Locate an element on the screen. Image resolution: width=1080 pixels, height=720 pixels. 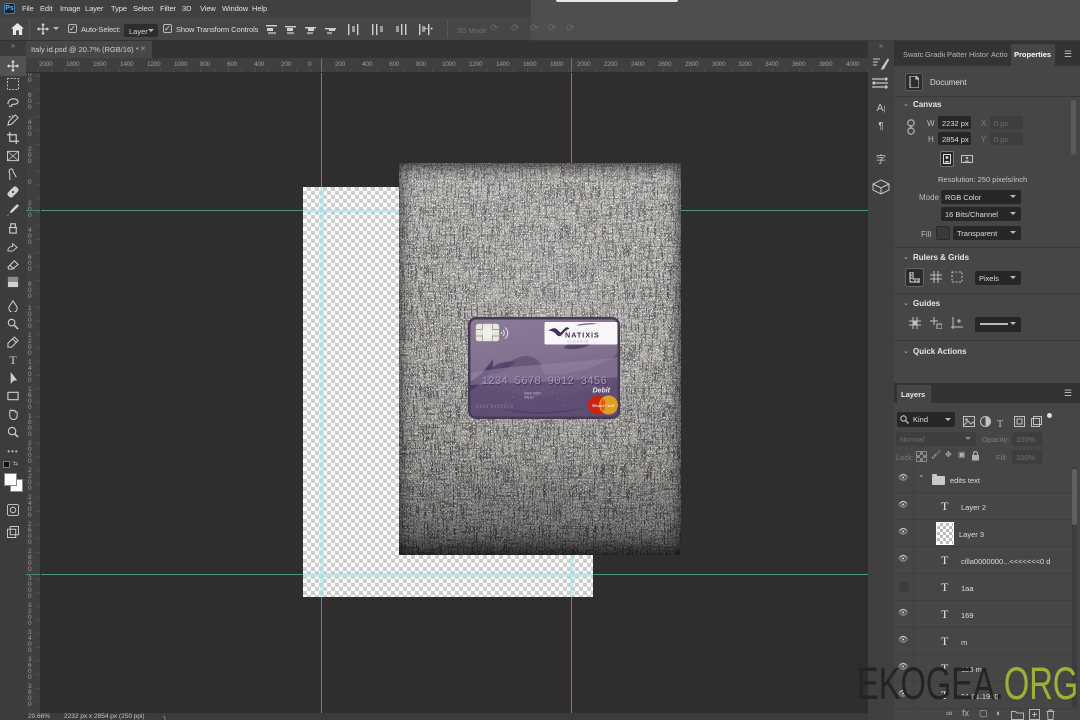
svg-text: 1234 5678 9012 3456 is located at coordinates (544, 382).